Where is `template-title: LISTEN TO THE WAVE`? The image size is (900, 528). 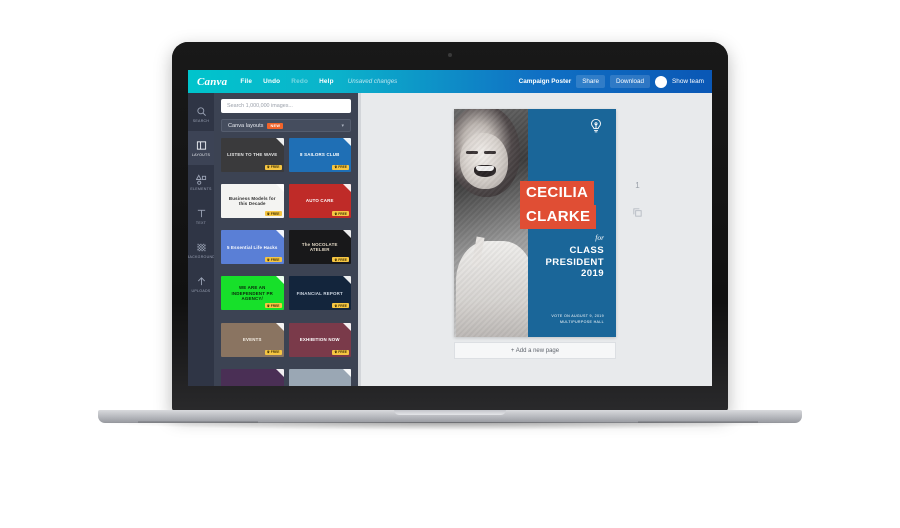 template-title: LISTEN TO THE WAVE is located at coordinates (252, 155).